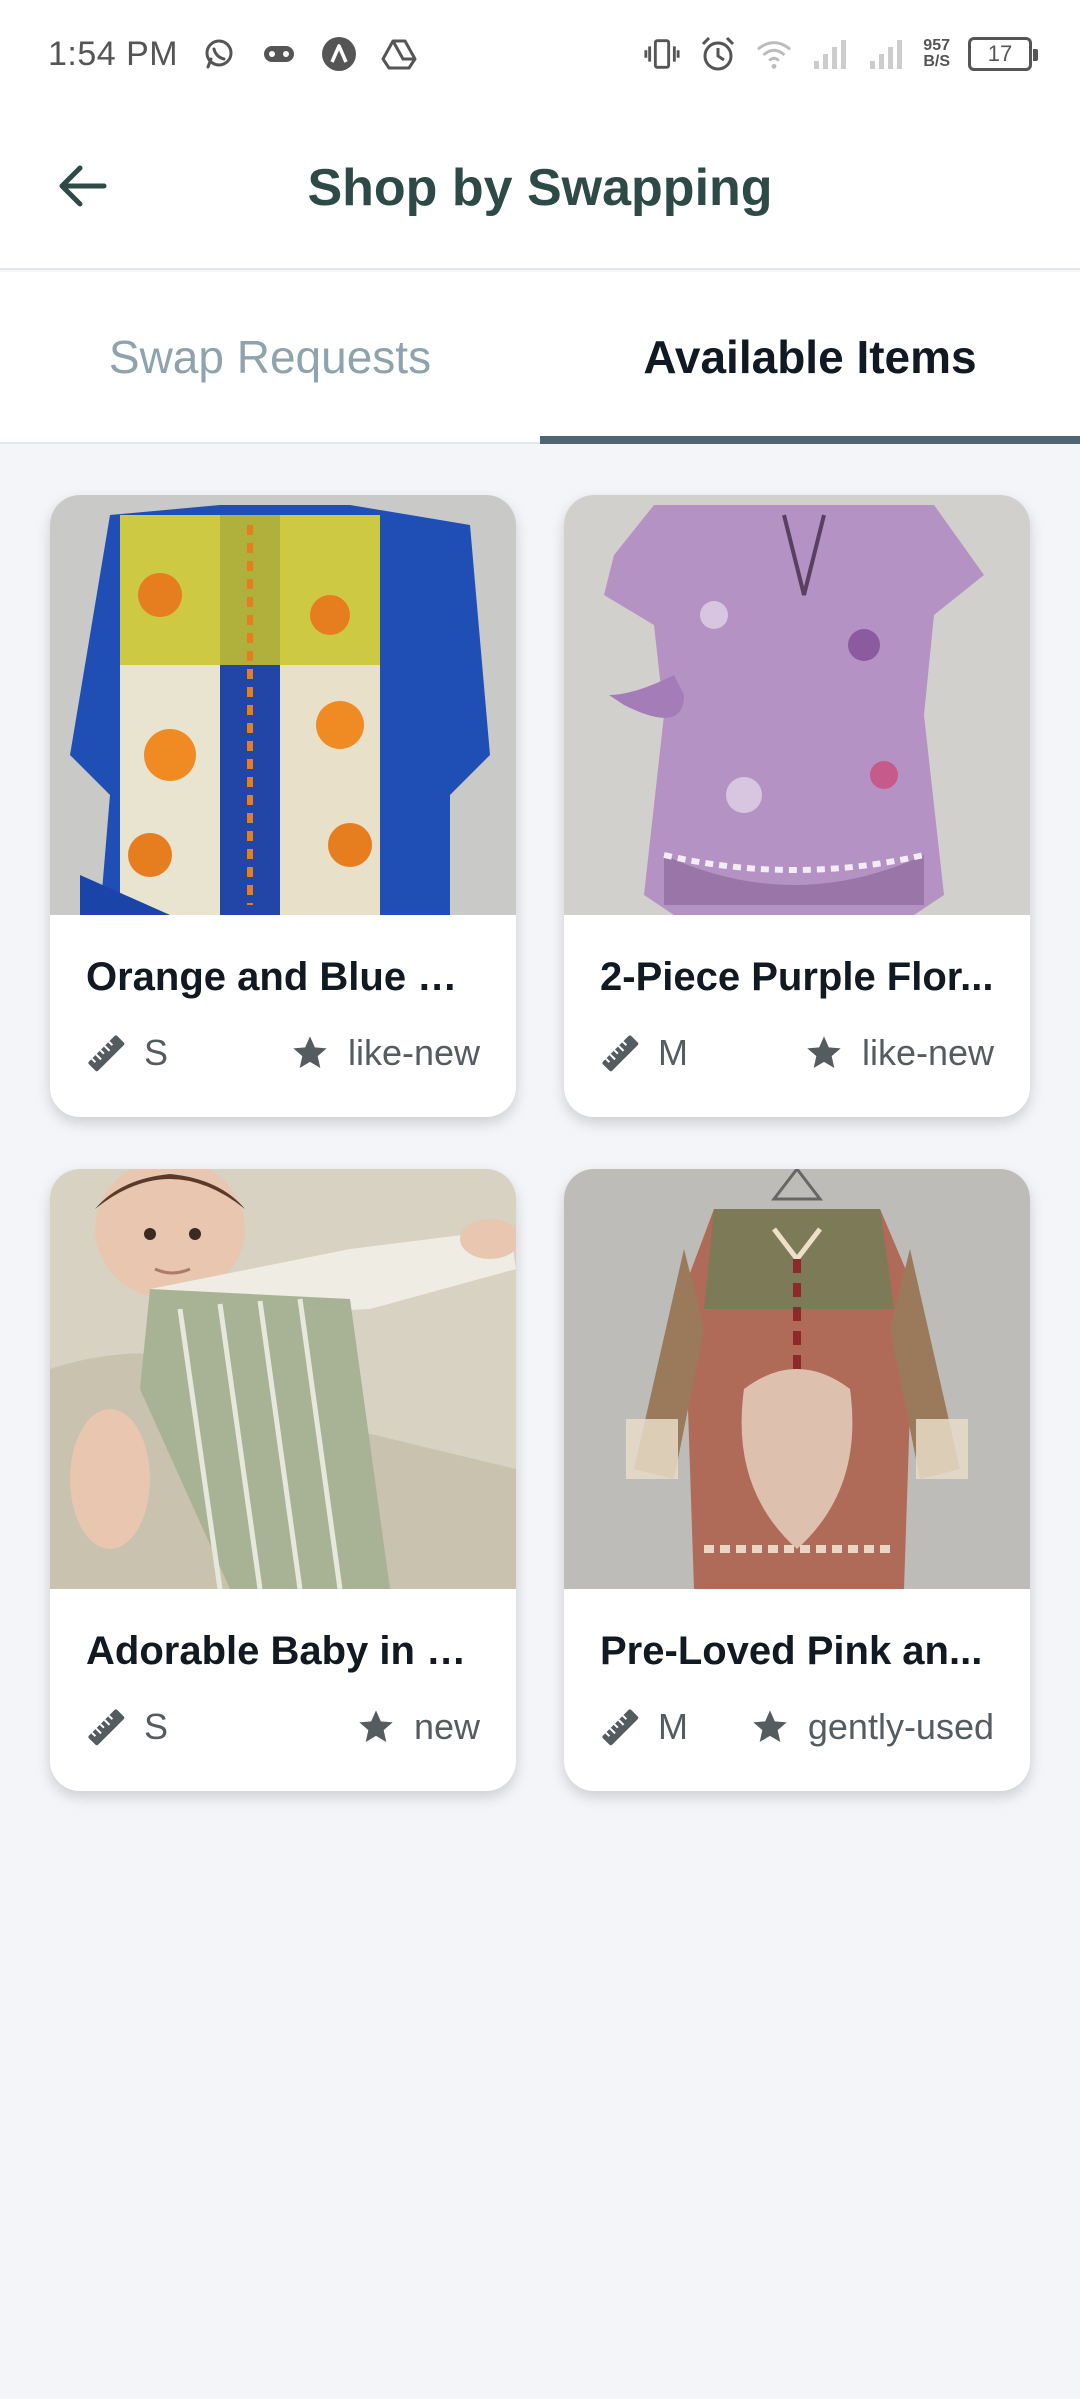 The height and width of the screenshot is (2399, 1080). Describe the element at coordinates (830, 54) in the screenshot. I see `signal-icon` at that location.